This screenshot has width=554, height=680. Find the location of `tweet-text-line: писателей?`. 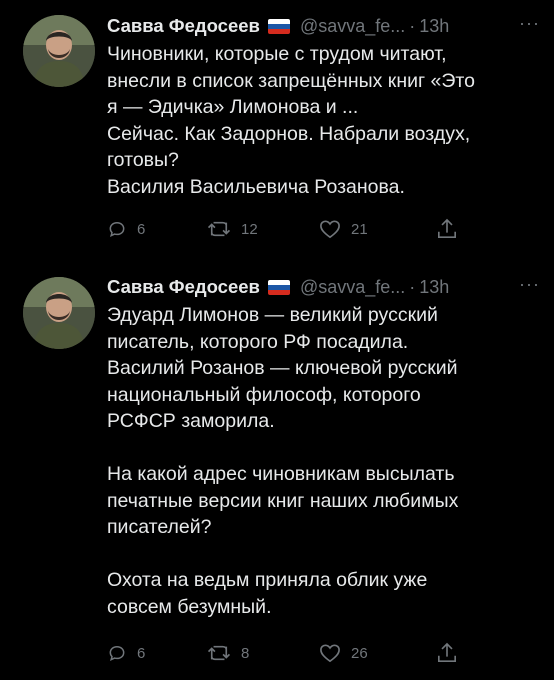

tweet-text-line: писателей? is located at coordinates (159, 527).